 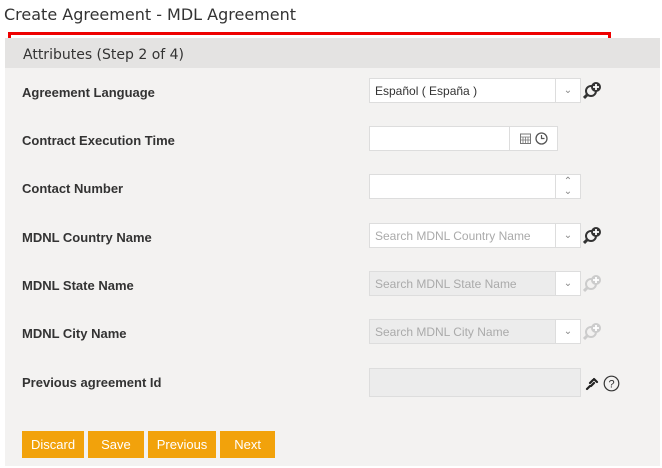 I want to click on row-mdnl-state: MDNL State Name Search MDNL State Name ⌄, so click(x=332, y=285).